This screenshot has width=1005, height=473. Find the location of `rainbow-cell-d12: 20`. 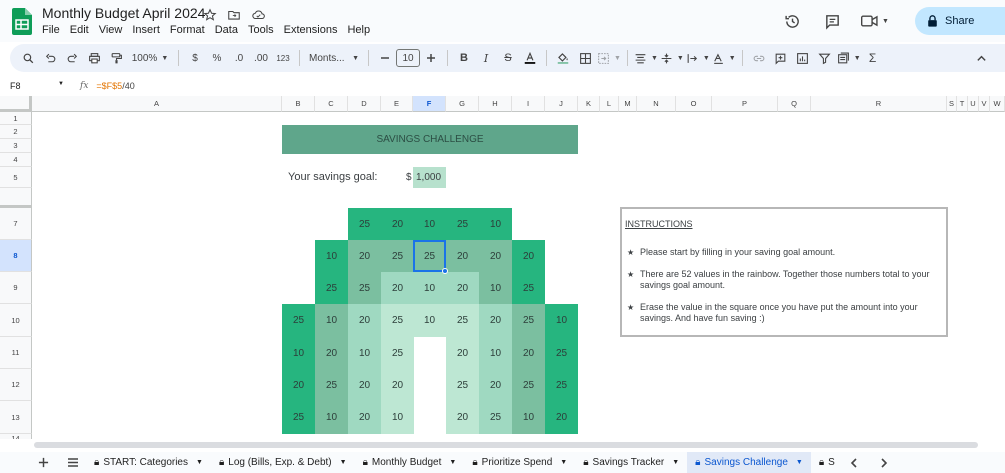

rainbow-cell-d12: 20 is located at coordinates (364, 385).